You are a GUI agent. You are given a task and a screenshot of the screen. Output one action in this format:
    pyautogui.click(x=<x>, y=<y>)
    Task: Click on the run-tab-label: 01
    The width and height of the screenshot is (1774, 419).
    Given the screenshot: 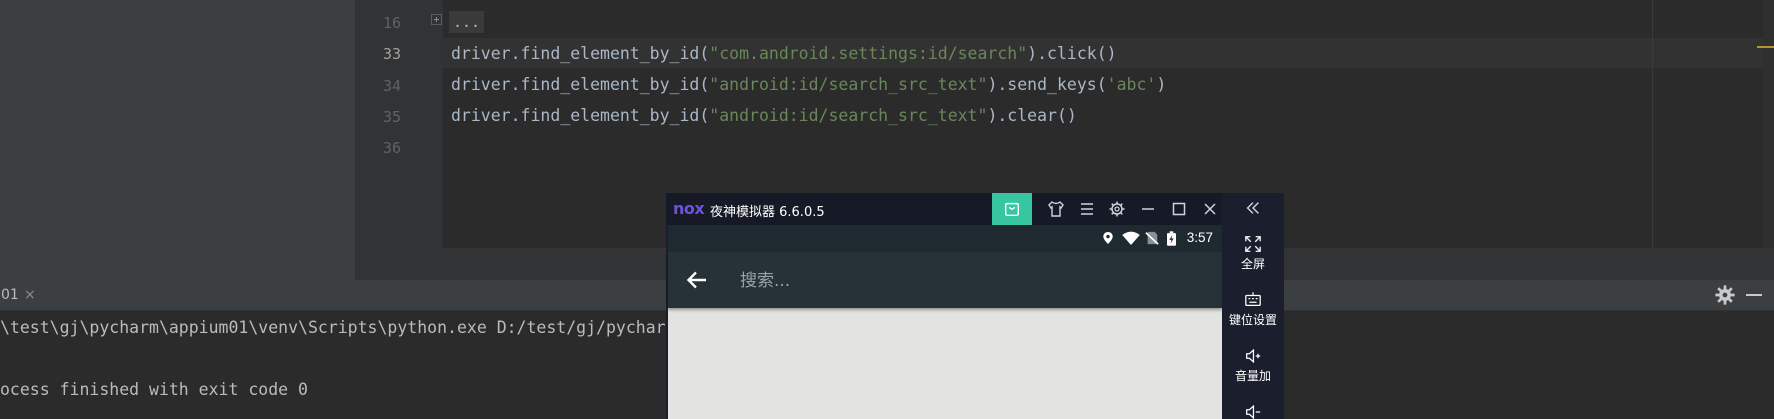 What is the action you would take?
    pyautogui.click(x=9, y=295)
    